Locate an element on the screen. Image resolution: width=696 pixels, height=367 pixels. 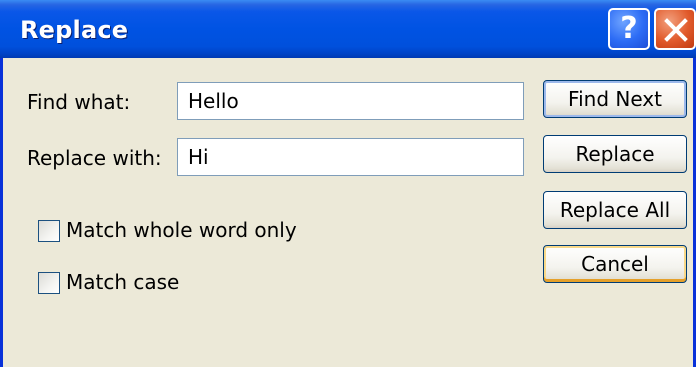
replace-with-input: Hi is located at coordinates (350, 157).